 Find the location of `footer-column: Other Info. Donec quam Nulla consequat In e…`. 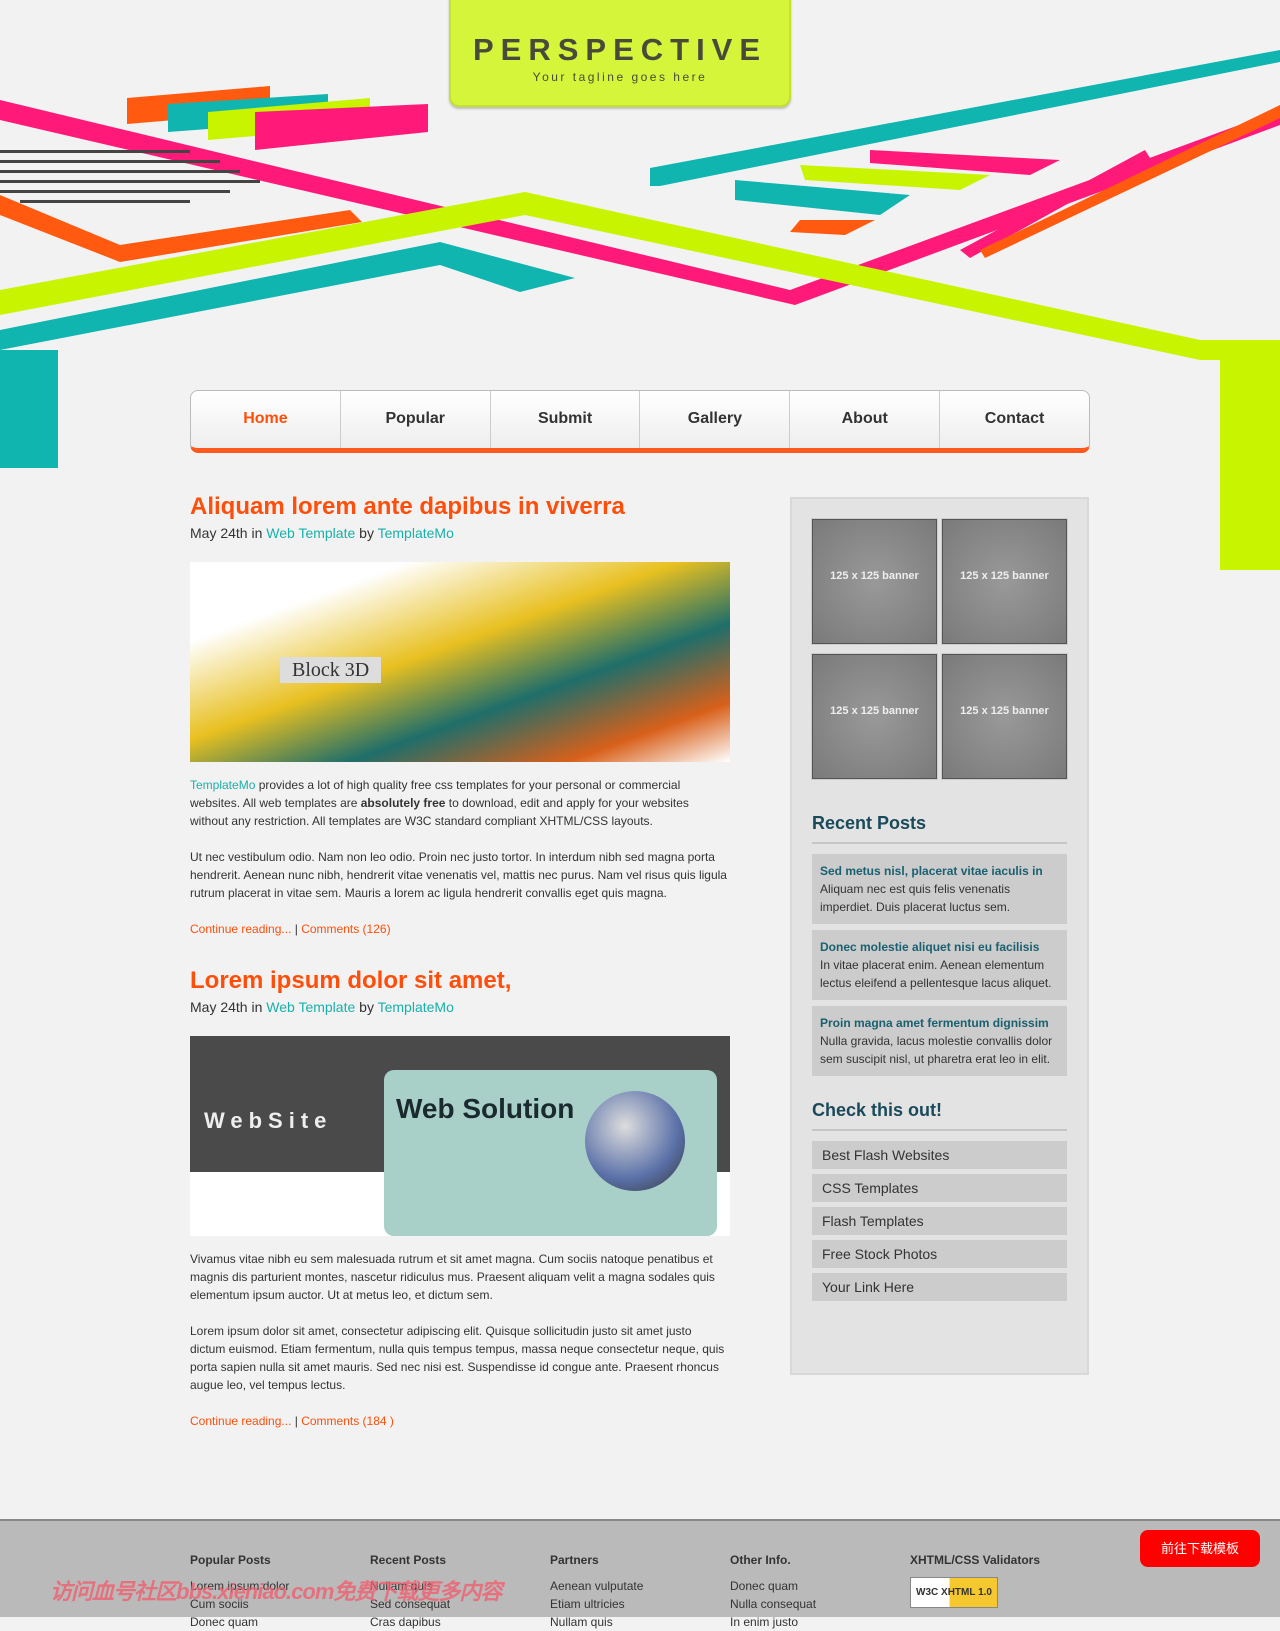

footer-column: Other Info. Donec quam Nulla consequat In e… is located at coordinates (773, 1591).